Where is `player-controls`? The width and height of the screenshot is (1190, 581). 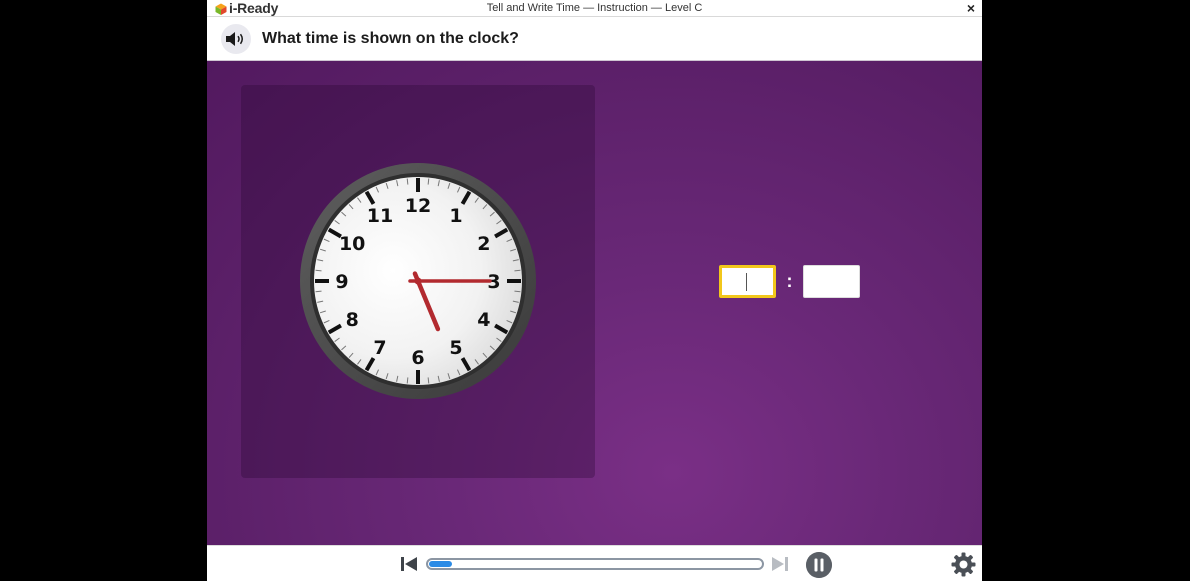 player-controls is located at coordinates (594, 563).